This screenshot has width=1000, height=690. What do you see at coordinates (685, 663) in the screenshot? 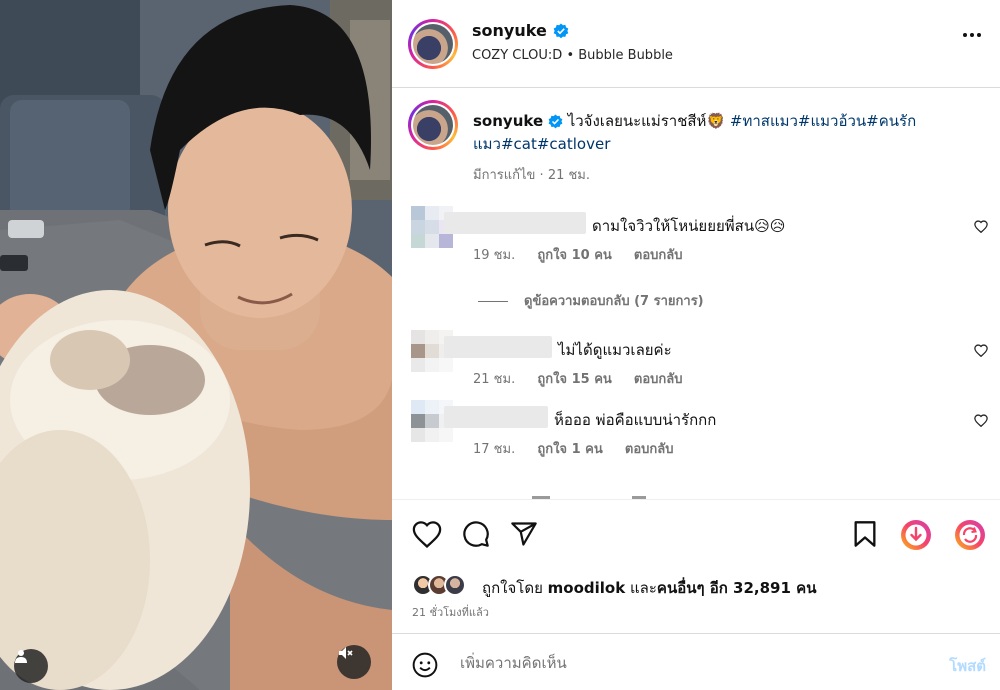
I see `comment-input` at bounding box center [685, 663].